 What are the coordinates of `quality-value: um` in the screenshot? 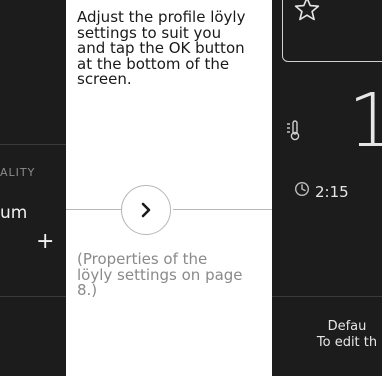 It's located at (13, 213).